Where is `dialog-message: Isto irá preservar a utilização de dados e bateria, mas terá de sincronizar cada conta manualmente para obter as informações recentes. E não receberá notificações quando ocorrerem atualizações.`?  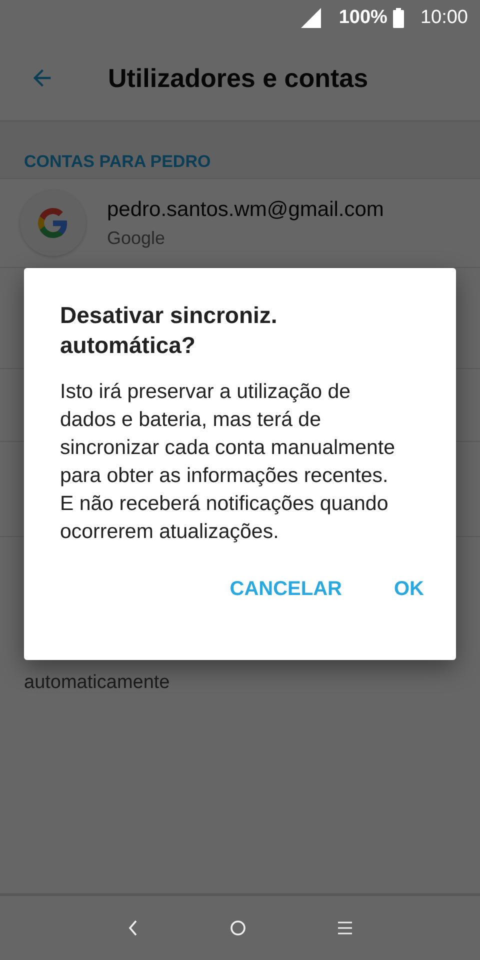
dialog-message: Isto irá preservar a utilização de dados e bateria, mas terá de sincronizar cada conta manualmente para obter as informações recentes. E não receberá notificações quando ocorrerem atualizações. is located at coordinates (228, 462).